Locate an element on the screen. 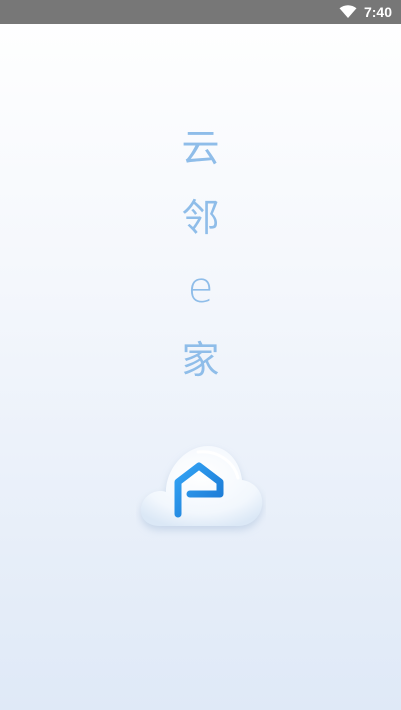 The height and width of the screenshot is (710, 401). cloud-house-logo is located at coordinates (201, 486).